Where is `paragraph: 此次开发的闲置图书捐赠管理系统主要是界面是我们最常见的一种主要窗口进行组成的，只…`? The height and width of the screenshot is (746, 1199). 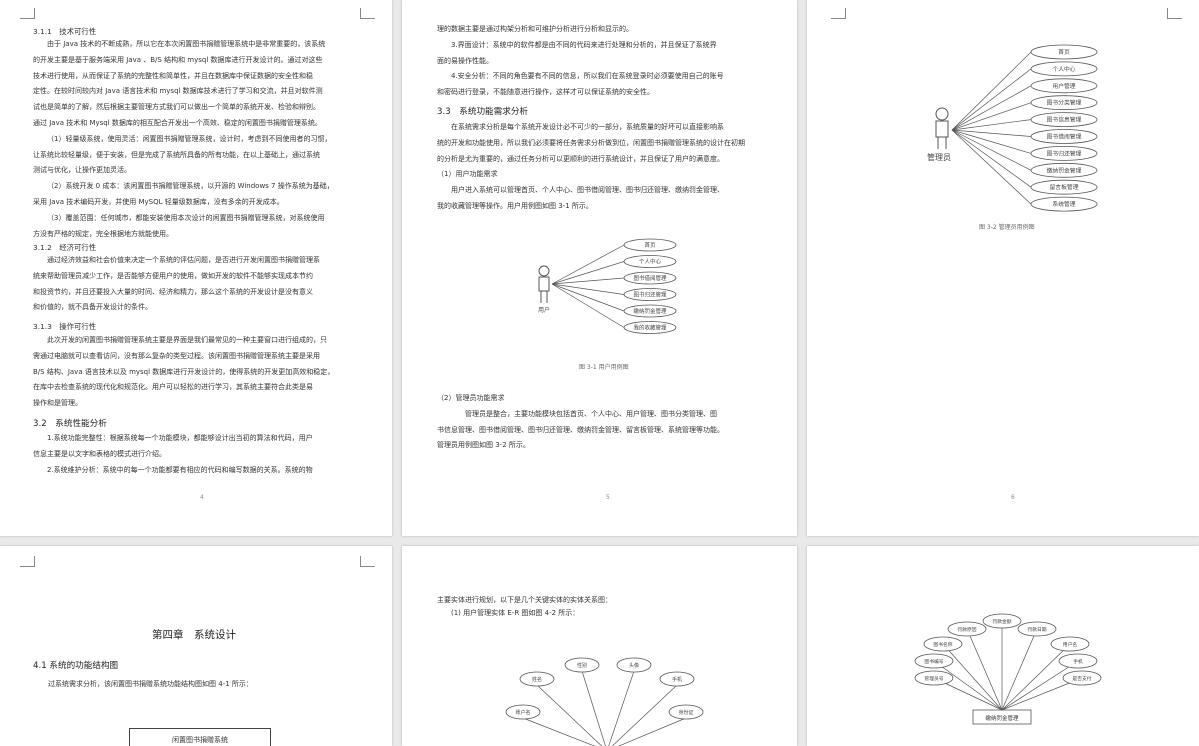 paragraph: 此次开发的闲置图书捐赠管理系统主要是界面是我们最常见的一种主要窗口进行组成的，只… is located at coordinates (184, 372).